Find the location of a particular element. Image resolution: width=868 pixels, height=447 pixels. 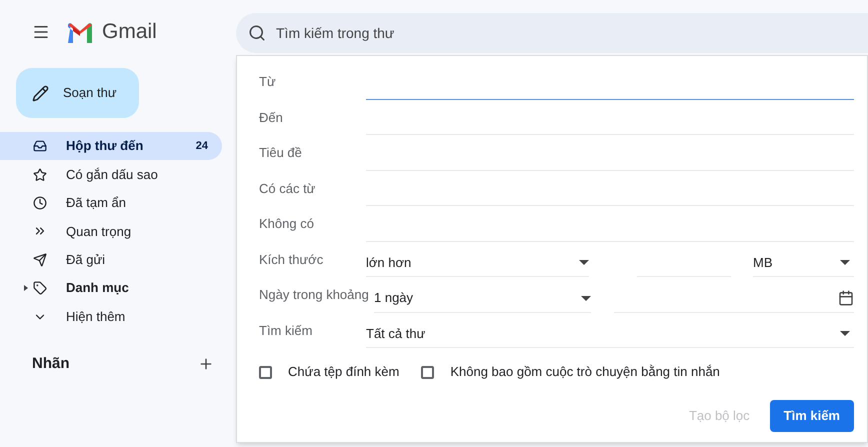

pencil-icon is located at coordinates (40, 93).